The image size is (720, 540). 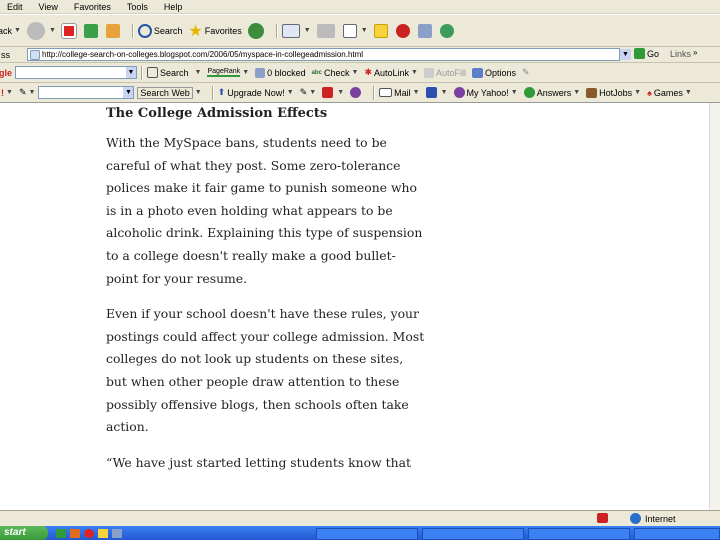 I want to click on autofill-label: AutoFill, so click(x=450, y=72).